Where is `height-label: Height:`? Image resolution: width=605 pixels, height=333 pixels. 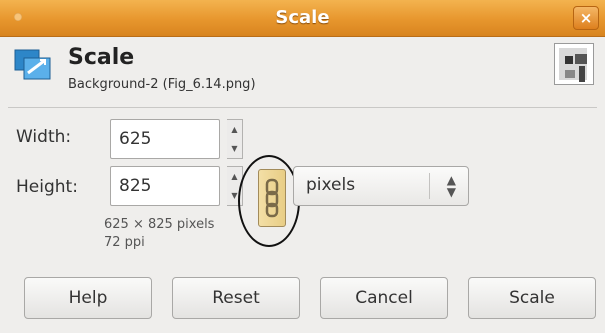
height-label: Height: is located at coordinates (47, 187).